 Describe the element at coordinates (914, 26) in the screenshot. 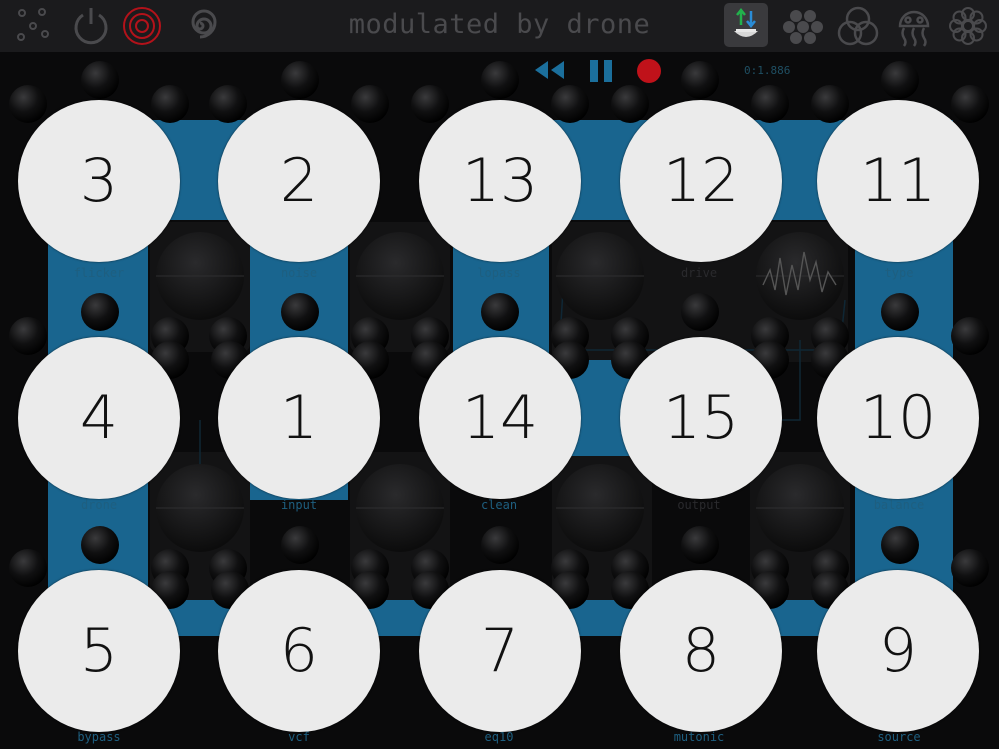

I see `jellyfish-icon` at that location.